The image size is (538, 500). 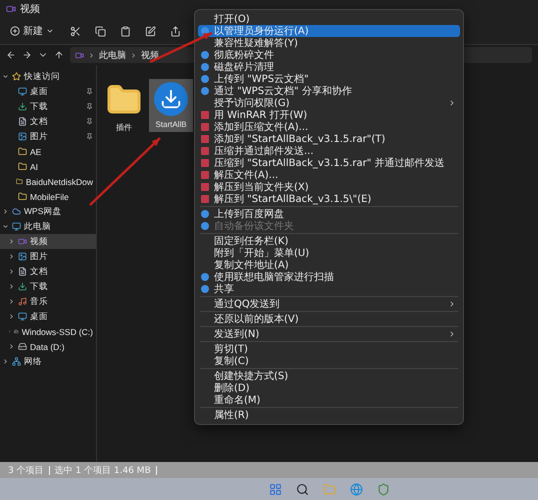 What do you see at coordinates (150, 31) in the screenshot?
I see `rename-icon` at bounding box center [150, 31].